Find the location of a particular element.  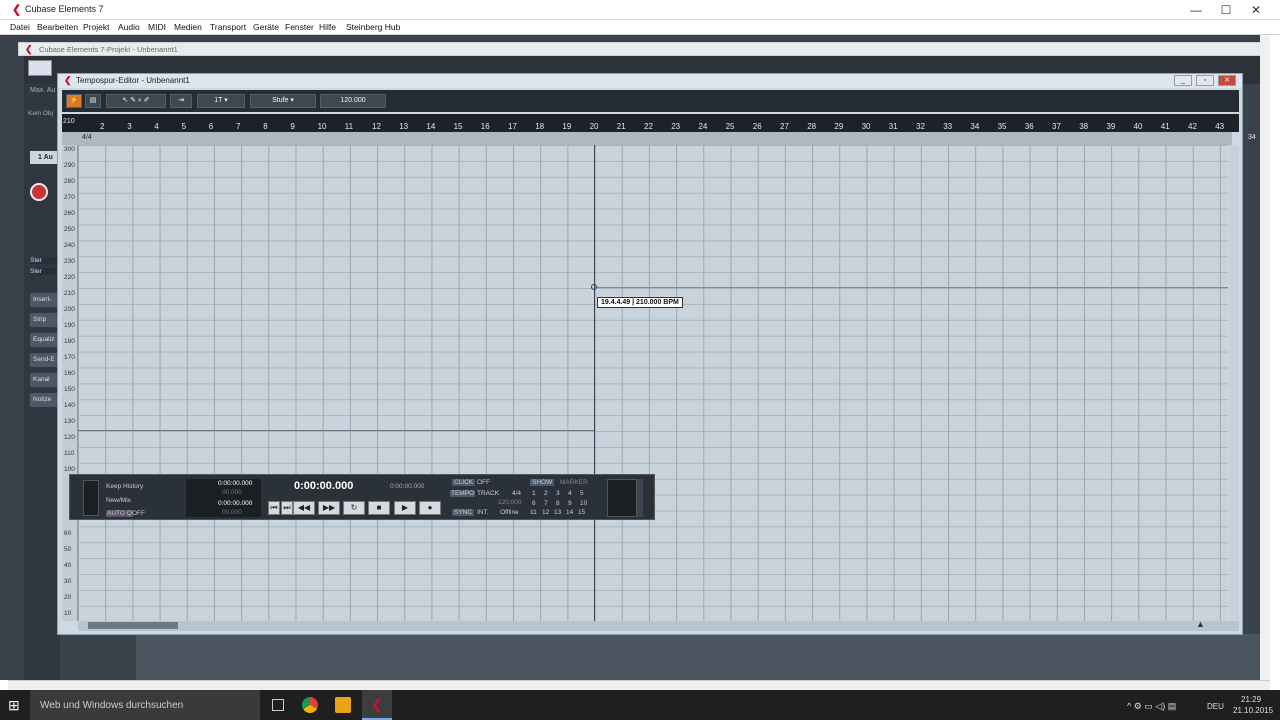

cycle-button: ↻ is located at coordinates (354, 508).